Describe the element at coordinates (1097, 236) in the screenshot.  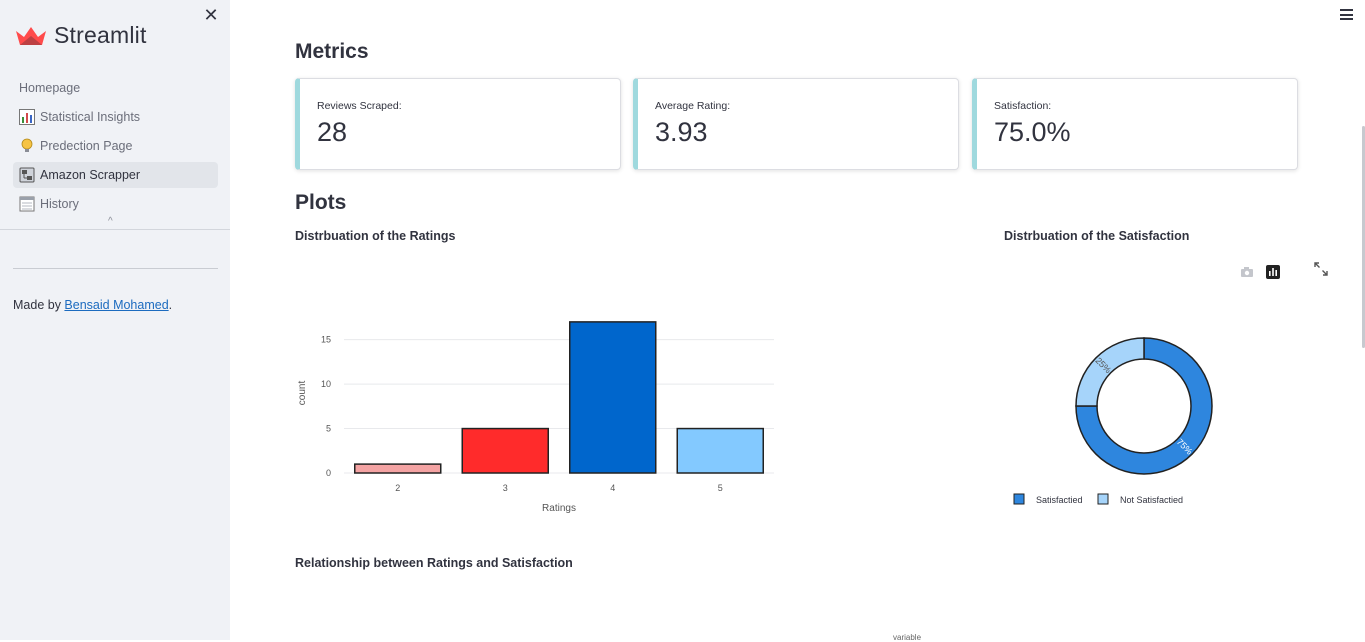
I see `satisfaction-plot-title: Distrbuation of the Satisfaction` at that location.